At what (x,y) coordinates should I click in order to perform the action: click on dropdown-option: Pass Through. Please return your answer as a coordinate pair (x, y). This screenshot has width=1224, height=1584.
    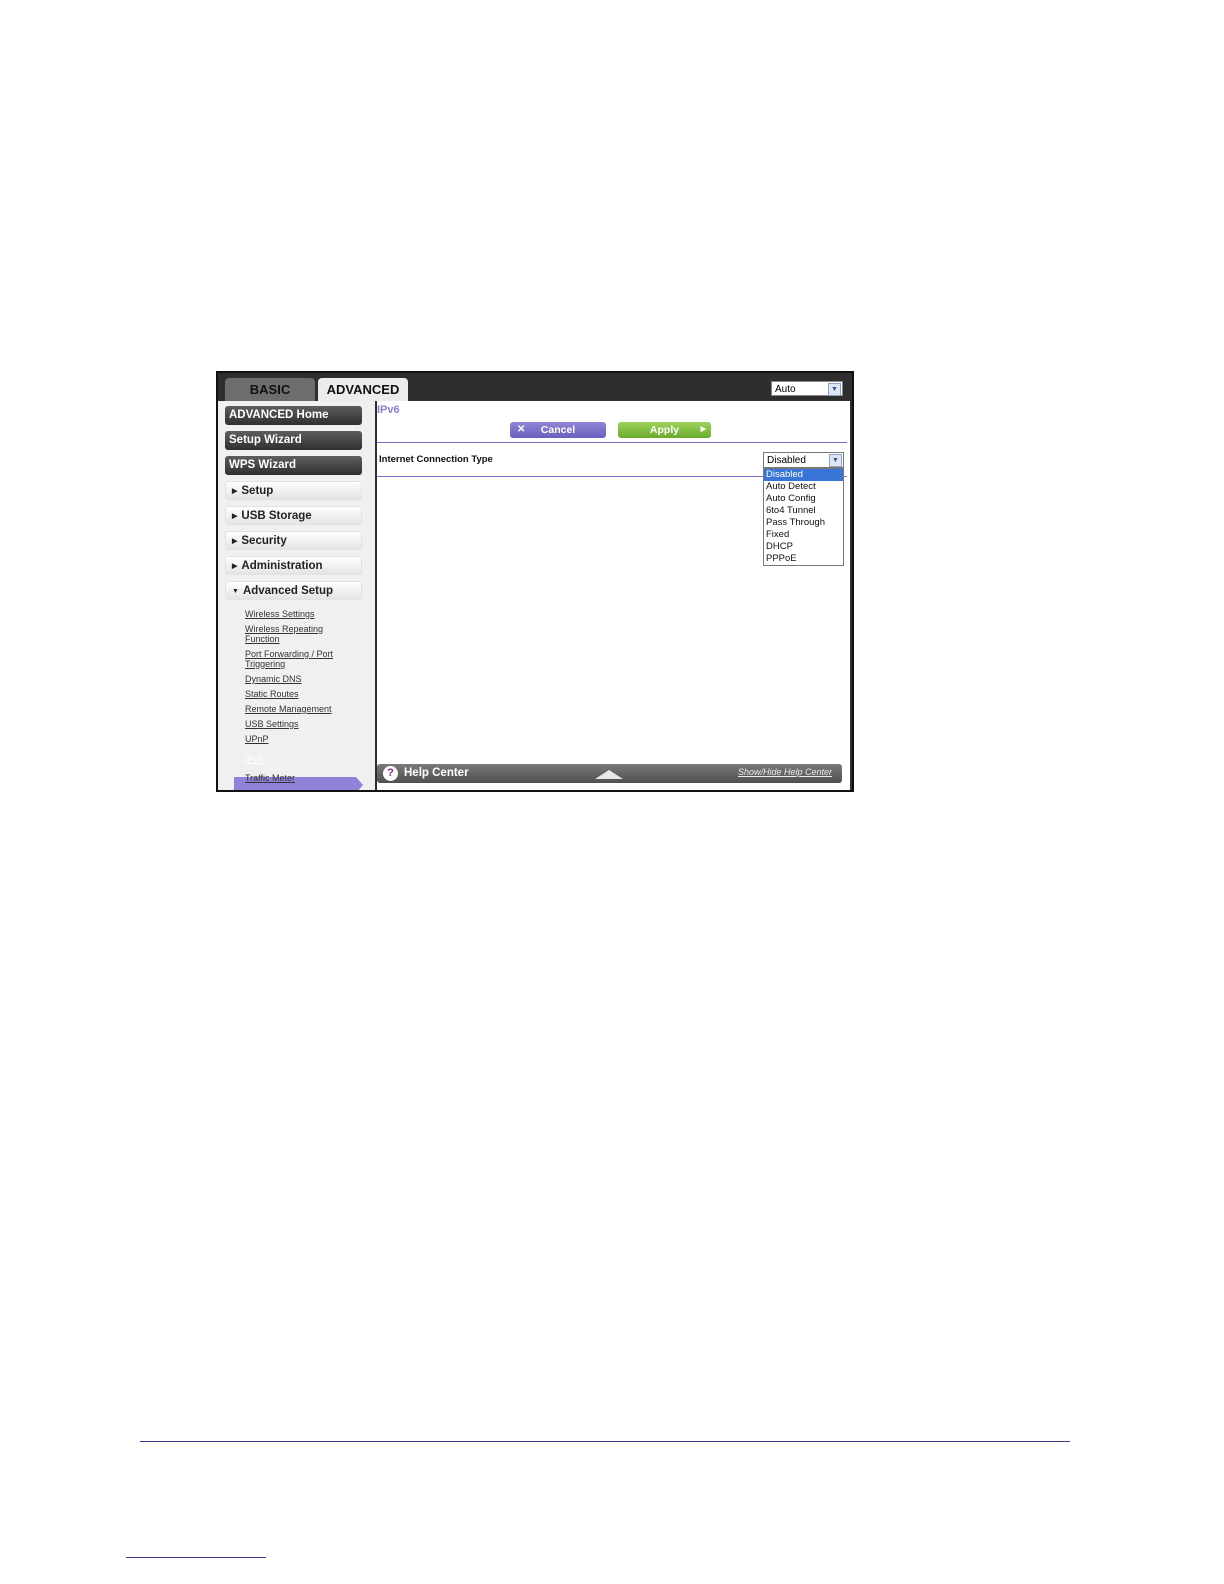
    Looking at the image, I should click on (803, 523).